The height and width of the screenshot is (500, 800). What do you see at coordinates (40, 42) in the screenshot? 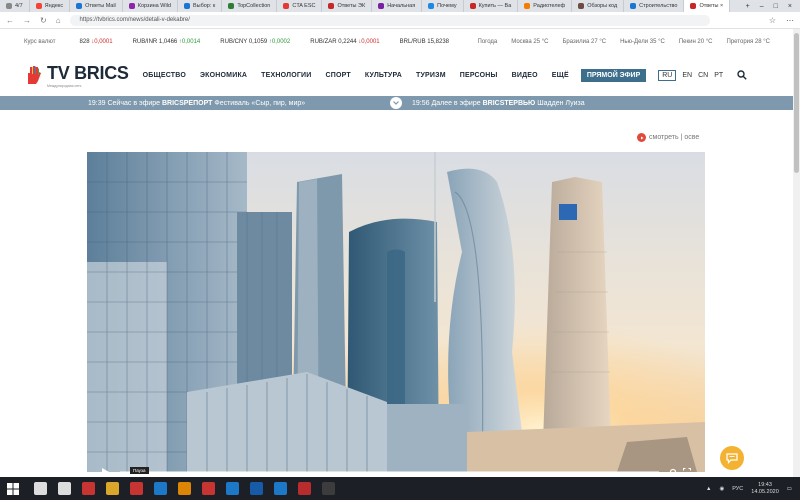
I see `rates-label: Курс валют` at bounding box center [40, 42].